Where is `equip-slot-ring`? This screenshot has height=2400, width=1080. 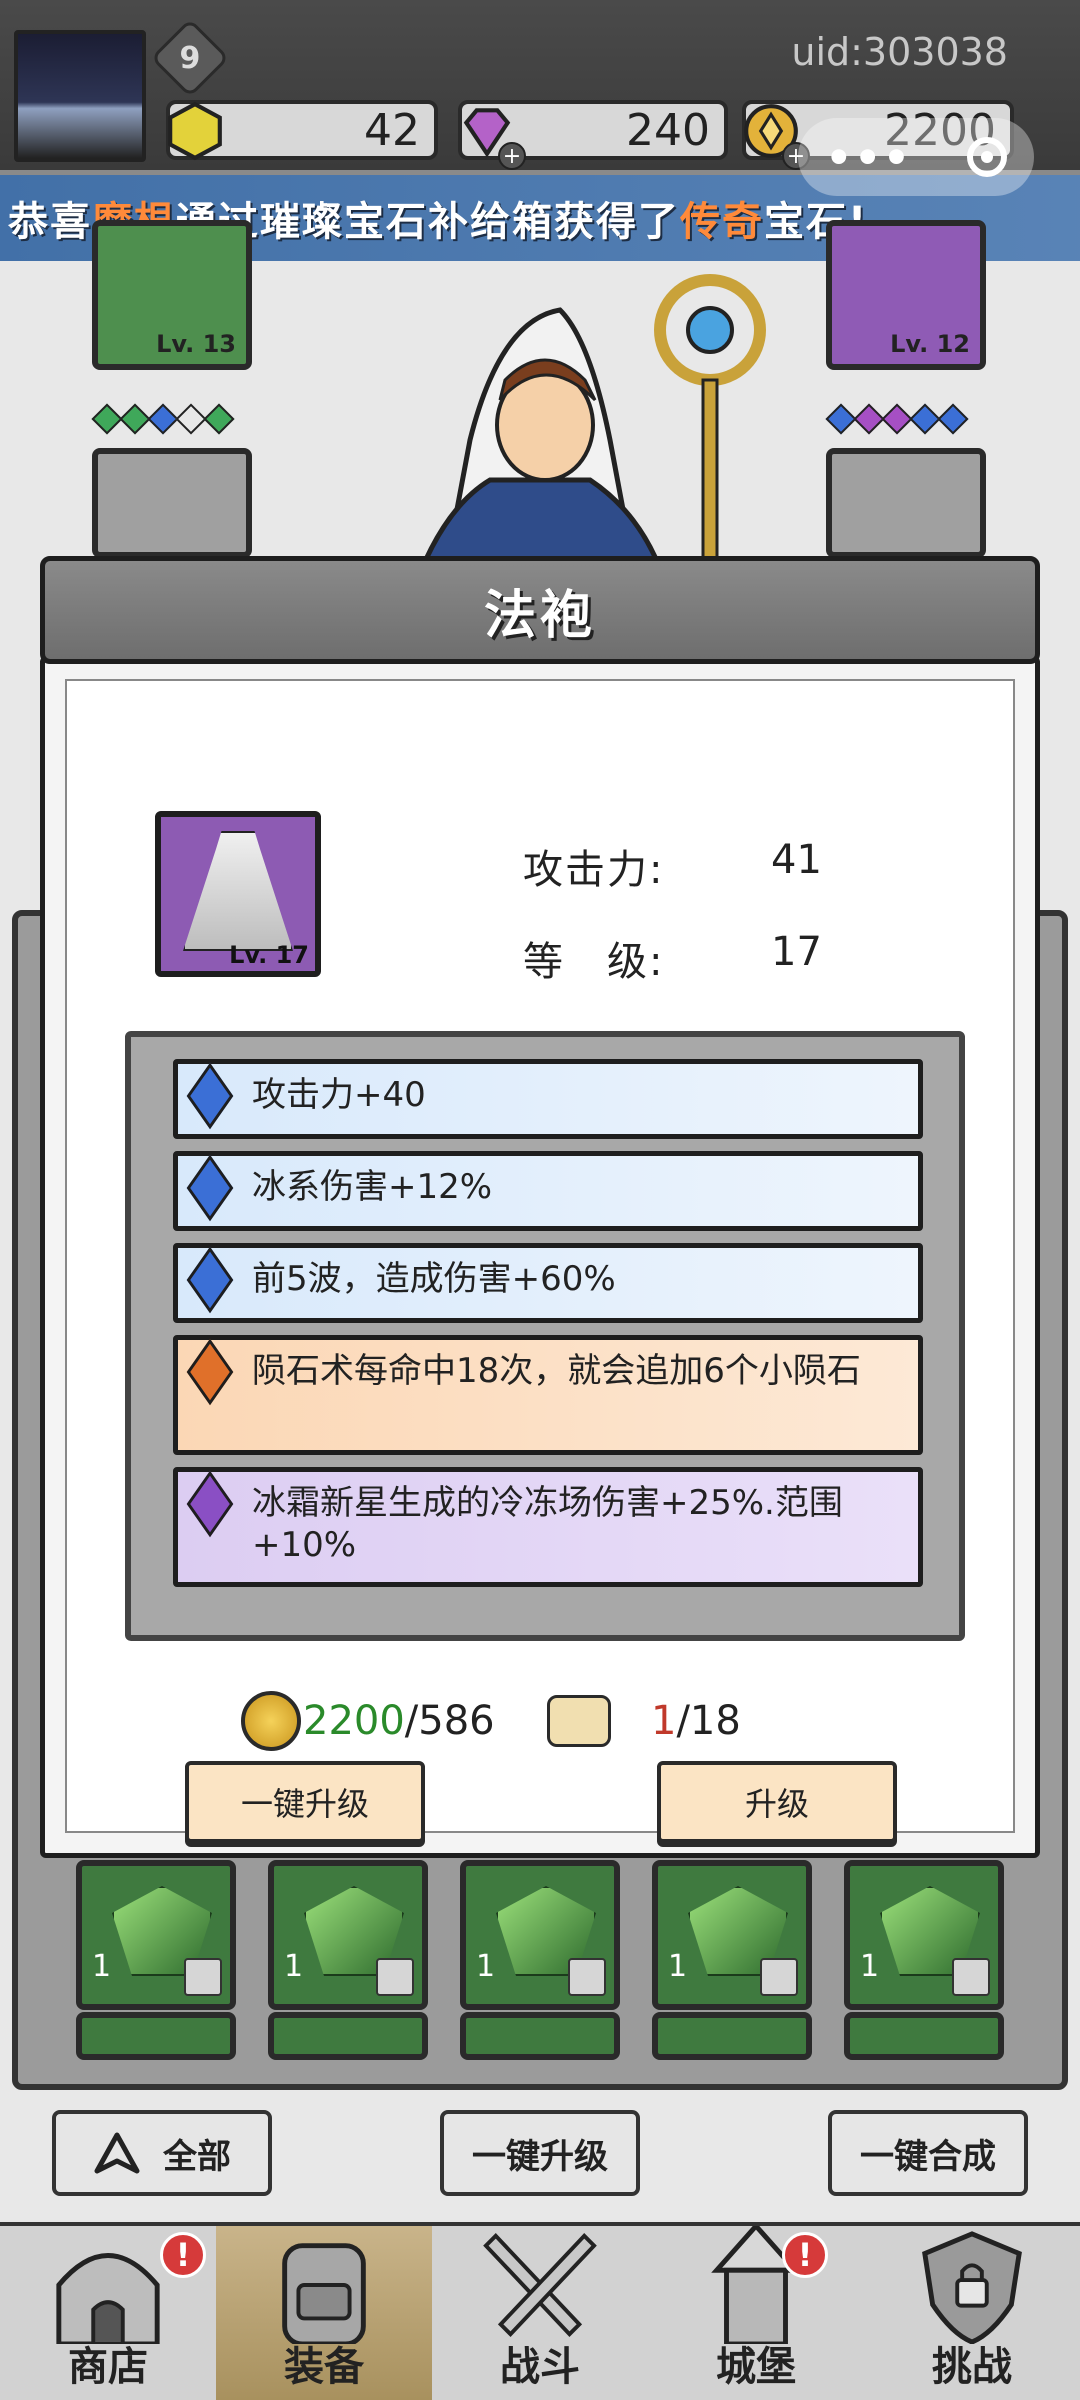 equip-slot-ring is located at coordinates (906, 503).